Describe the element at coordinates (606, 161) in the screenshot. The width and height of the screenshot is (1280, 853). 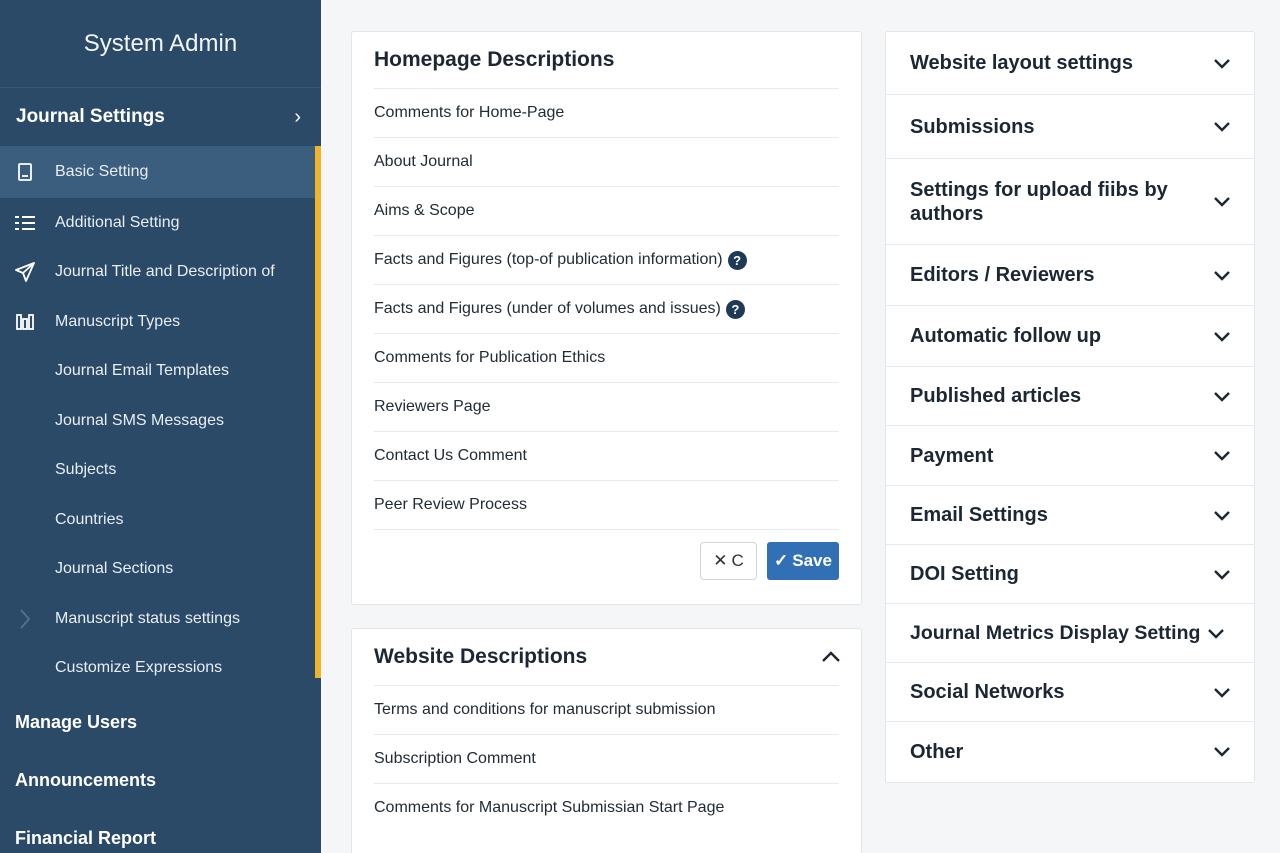
I see `list-item: About Journal` at that location.